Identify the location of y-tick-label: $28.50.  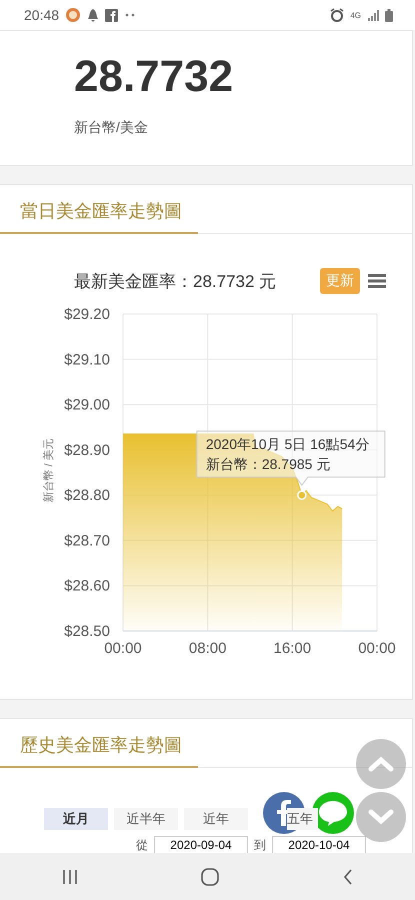
(87, 631).